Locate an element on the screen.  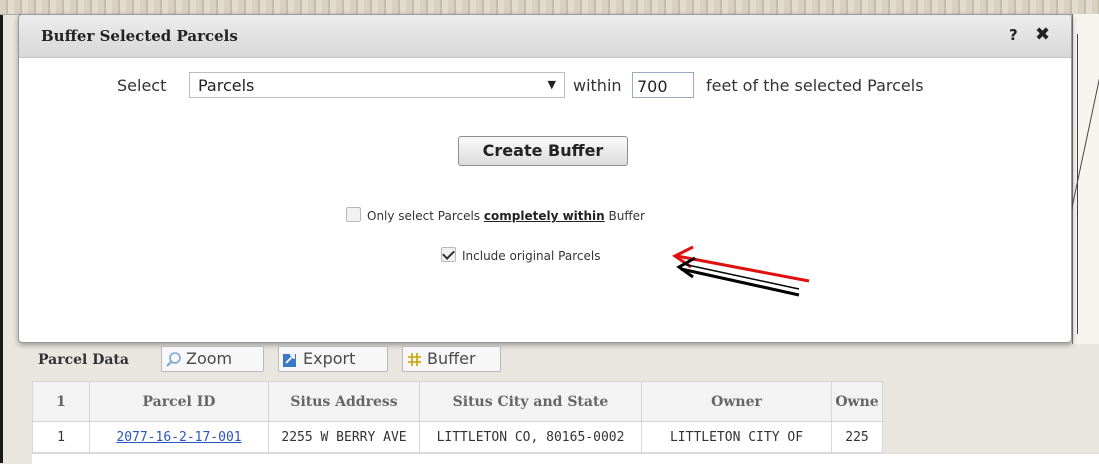
owner-cell: LITTLETON CITY OF is located at coordinates (736, 437).